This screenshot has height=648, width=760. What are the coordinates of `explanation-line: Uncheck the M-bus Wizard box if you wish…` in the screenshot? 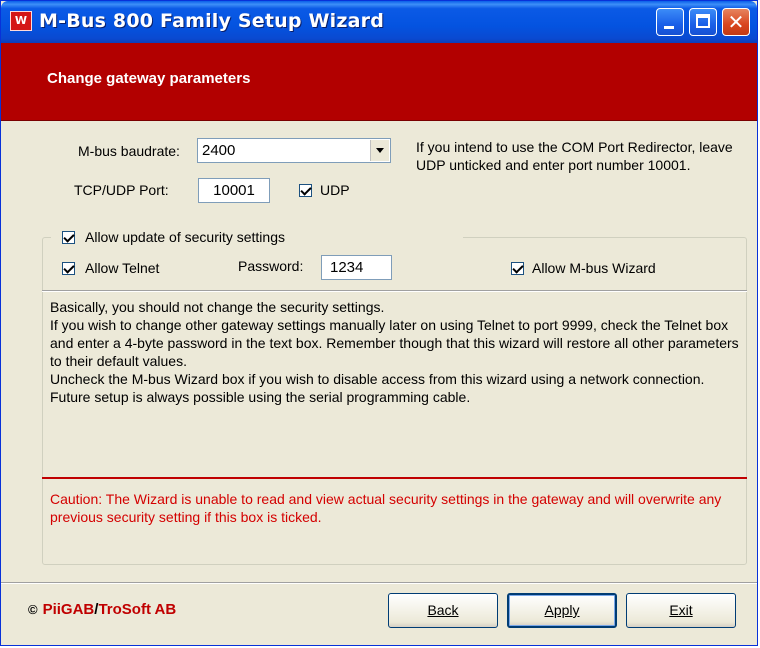 It's located at (377, 388).